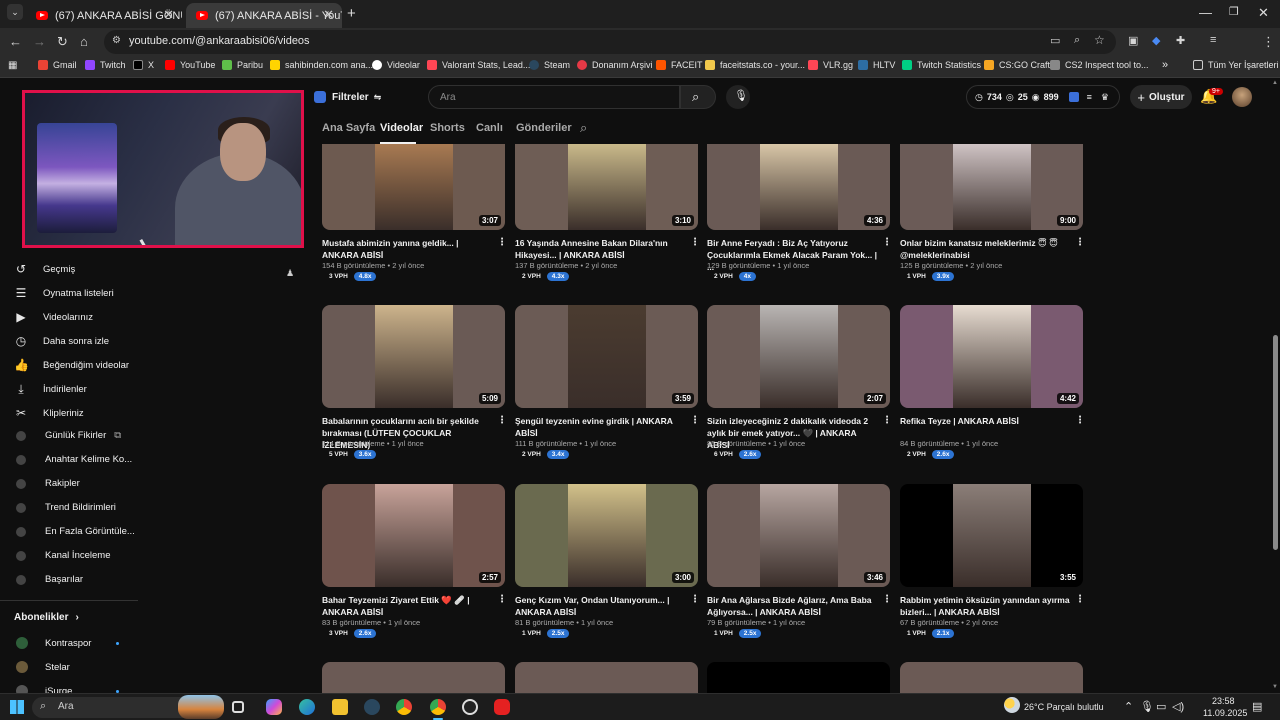 The height and width of the screenshot is (720, 1280). Describe the element at coordinates (71, 365) in the screenshot. I see `sidebar-item-liked-videos: 👍 Beğendiğim videolar` at that location.